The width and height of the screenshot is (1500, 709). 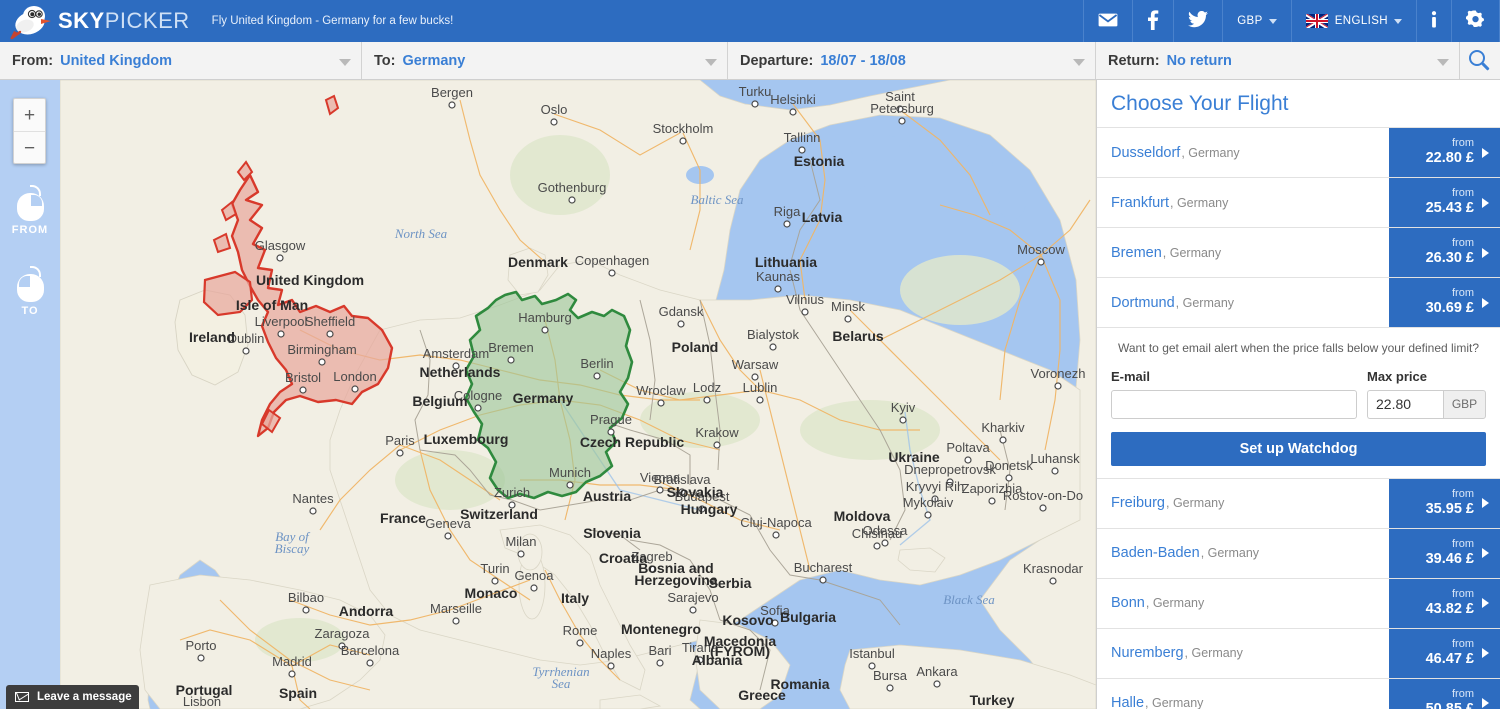 I want to click on map-label: Lithuania, so click(x=786, y=262).